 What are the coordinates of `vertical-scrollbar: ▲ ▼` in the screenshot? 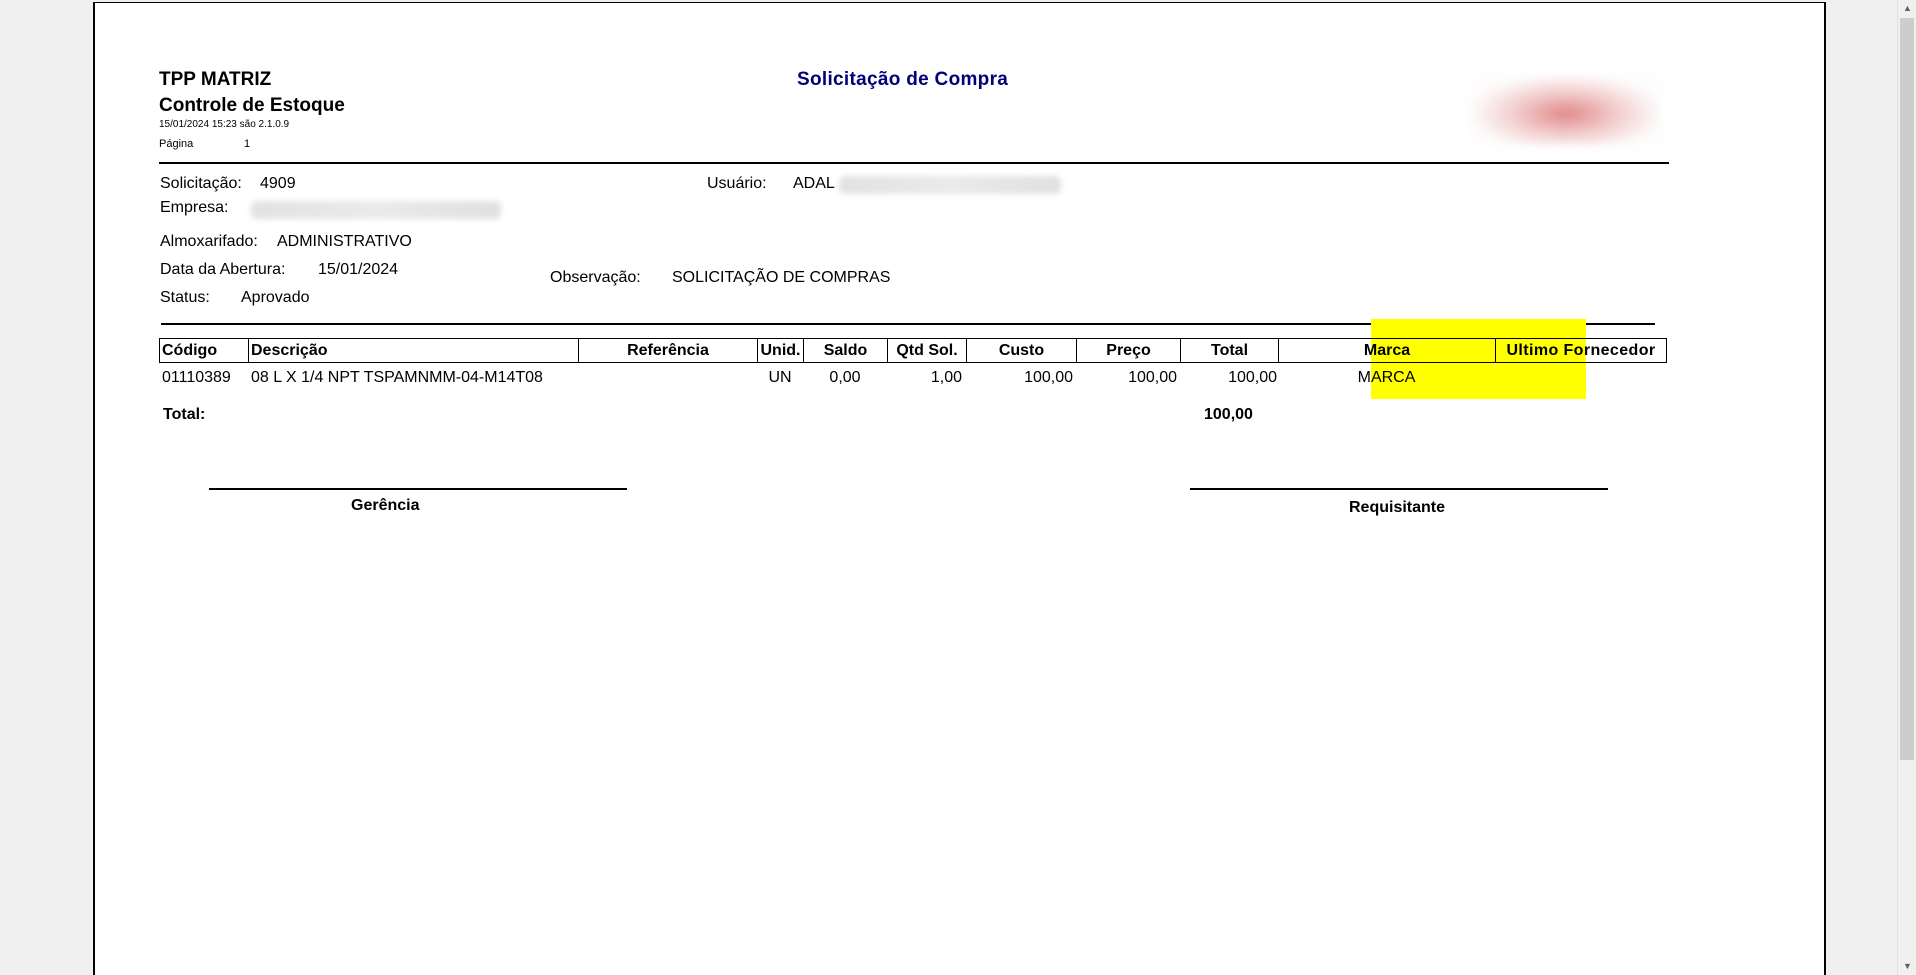 It's located at (1906, 487).